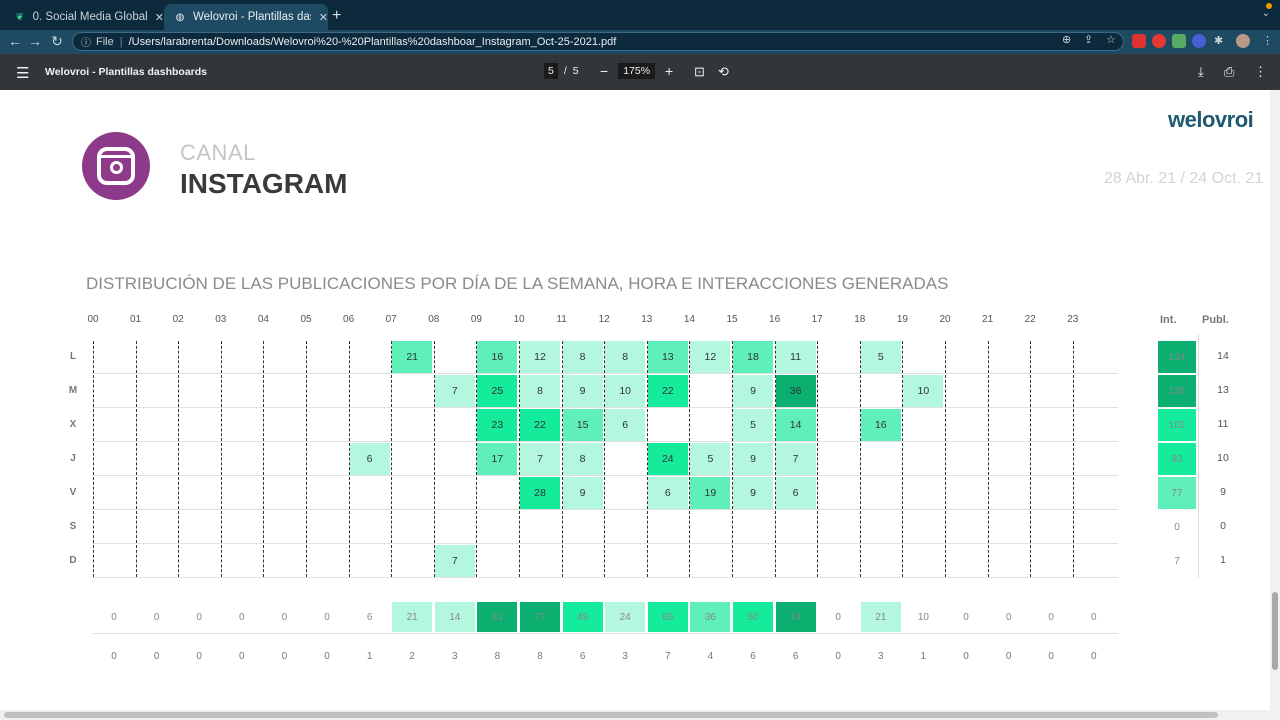 Image resolution: width=1280 pixels, height=720 pixels. I want to click on hour-interactions: 14, so click(454, 617).